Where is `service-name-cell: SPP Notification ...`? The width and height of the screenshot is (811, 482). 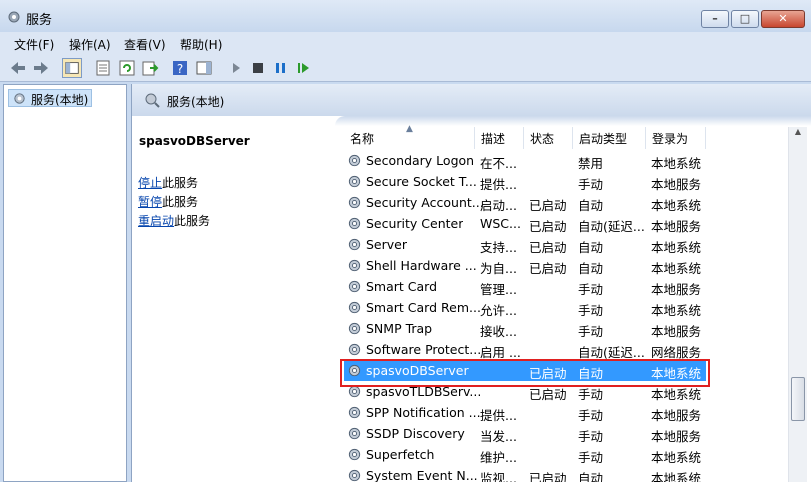 service-name-cell: SPP Notification ... is located at coordinates (423, 412).